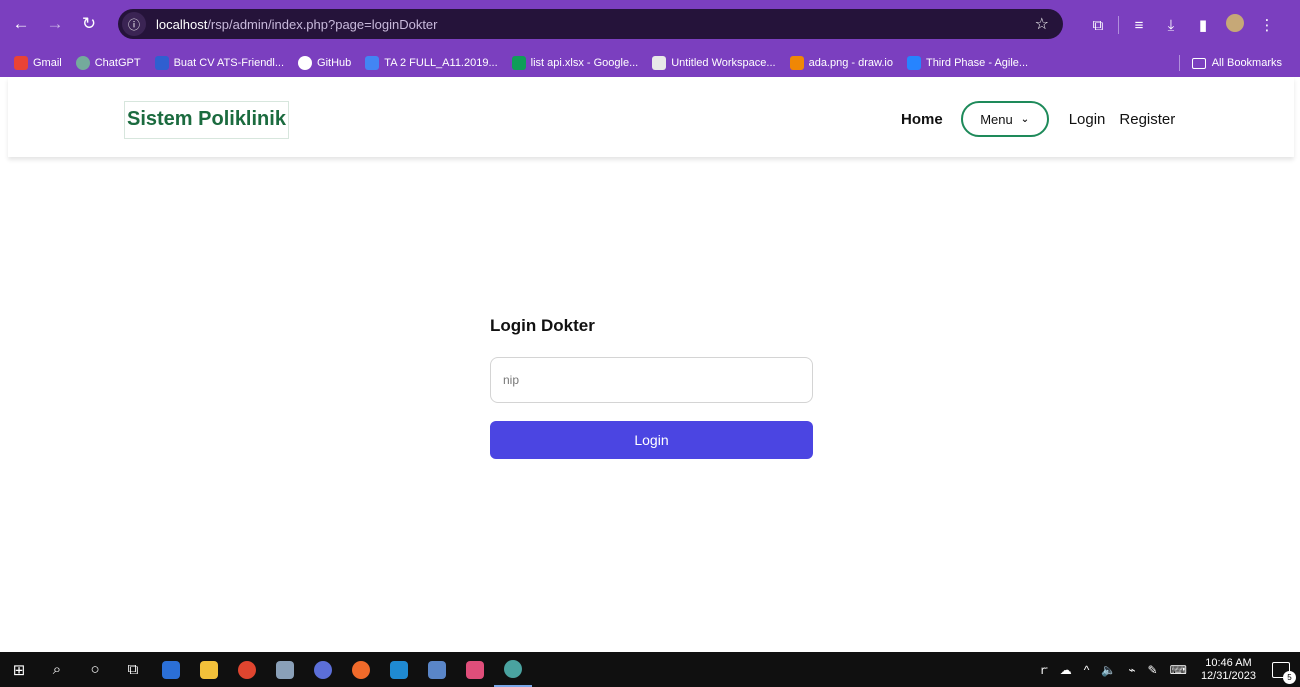  Describe the element at coordinates (305, 62) in the screenshot. I see `github-icon` at that location.